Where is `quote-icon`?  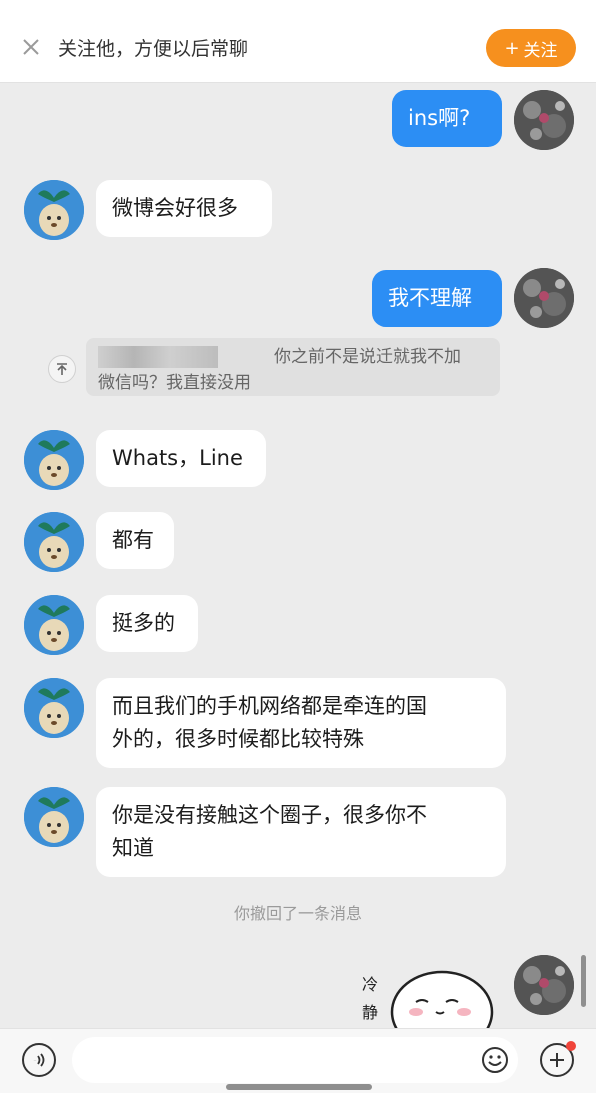 quote-icon is located at coordinates (62, 369).